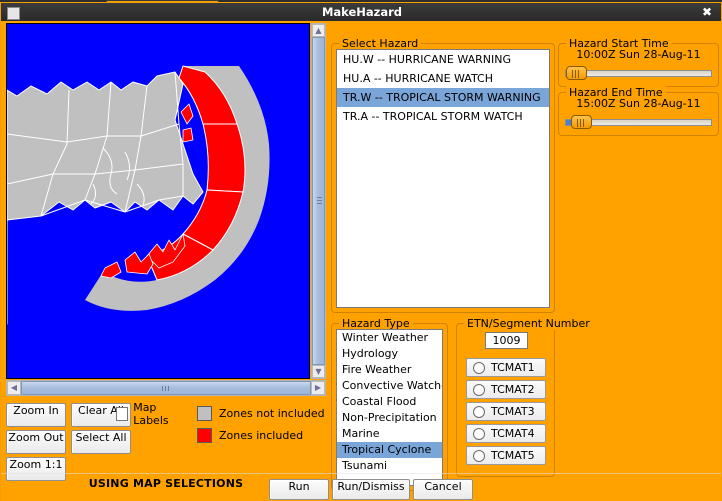 The height and width of the screenshot is (501, 722). I want to click on run-button: Run, so click(299, 489).